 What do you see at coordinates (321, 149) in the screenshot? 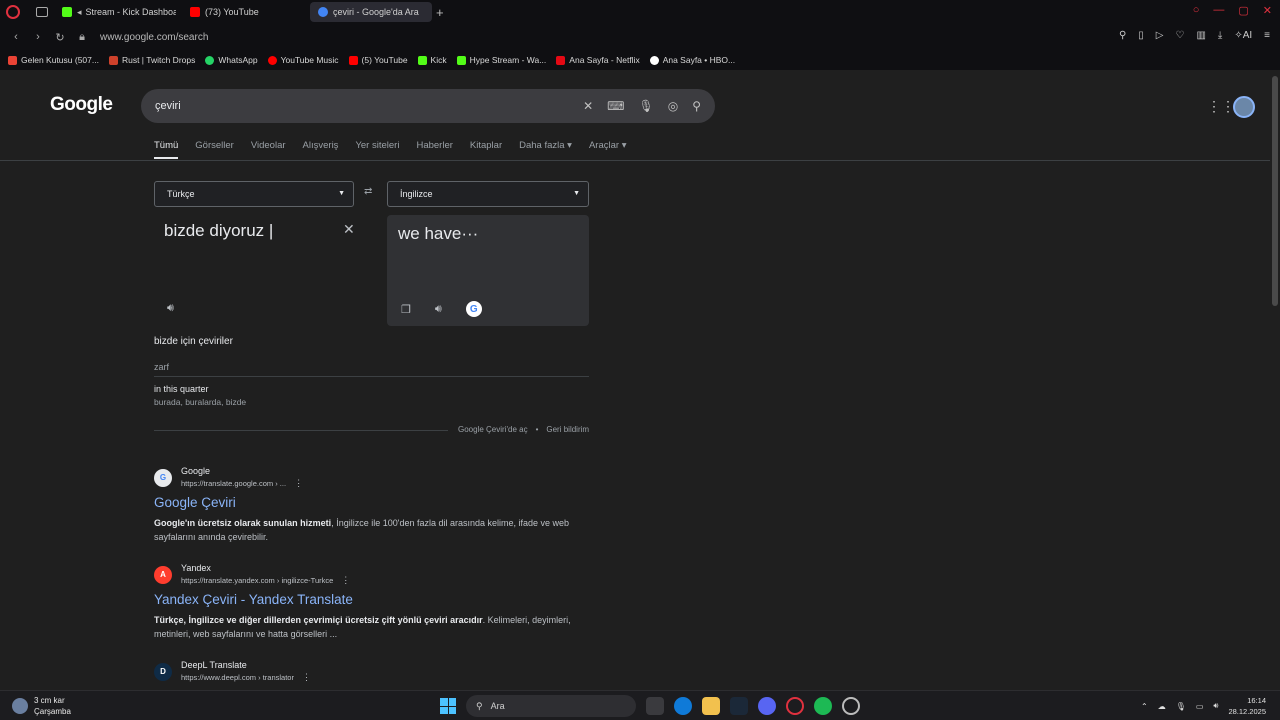
I see `tab-shopping: Alışveriş` at bounding box center [321, 149].